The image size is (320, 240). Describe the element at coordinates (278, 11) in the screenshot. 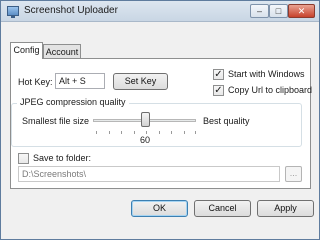

I see `maximize-button: □` at that location.